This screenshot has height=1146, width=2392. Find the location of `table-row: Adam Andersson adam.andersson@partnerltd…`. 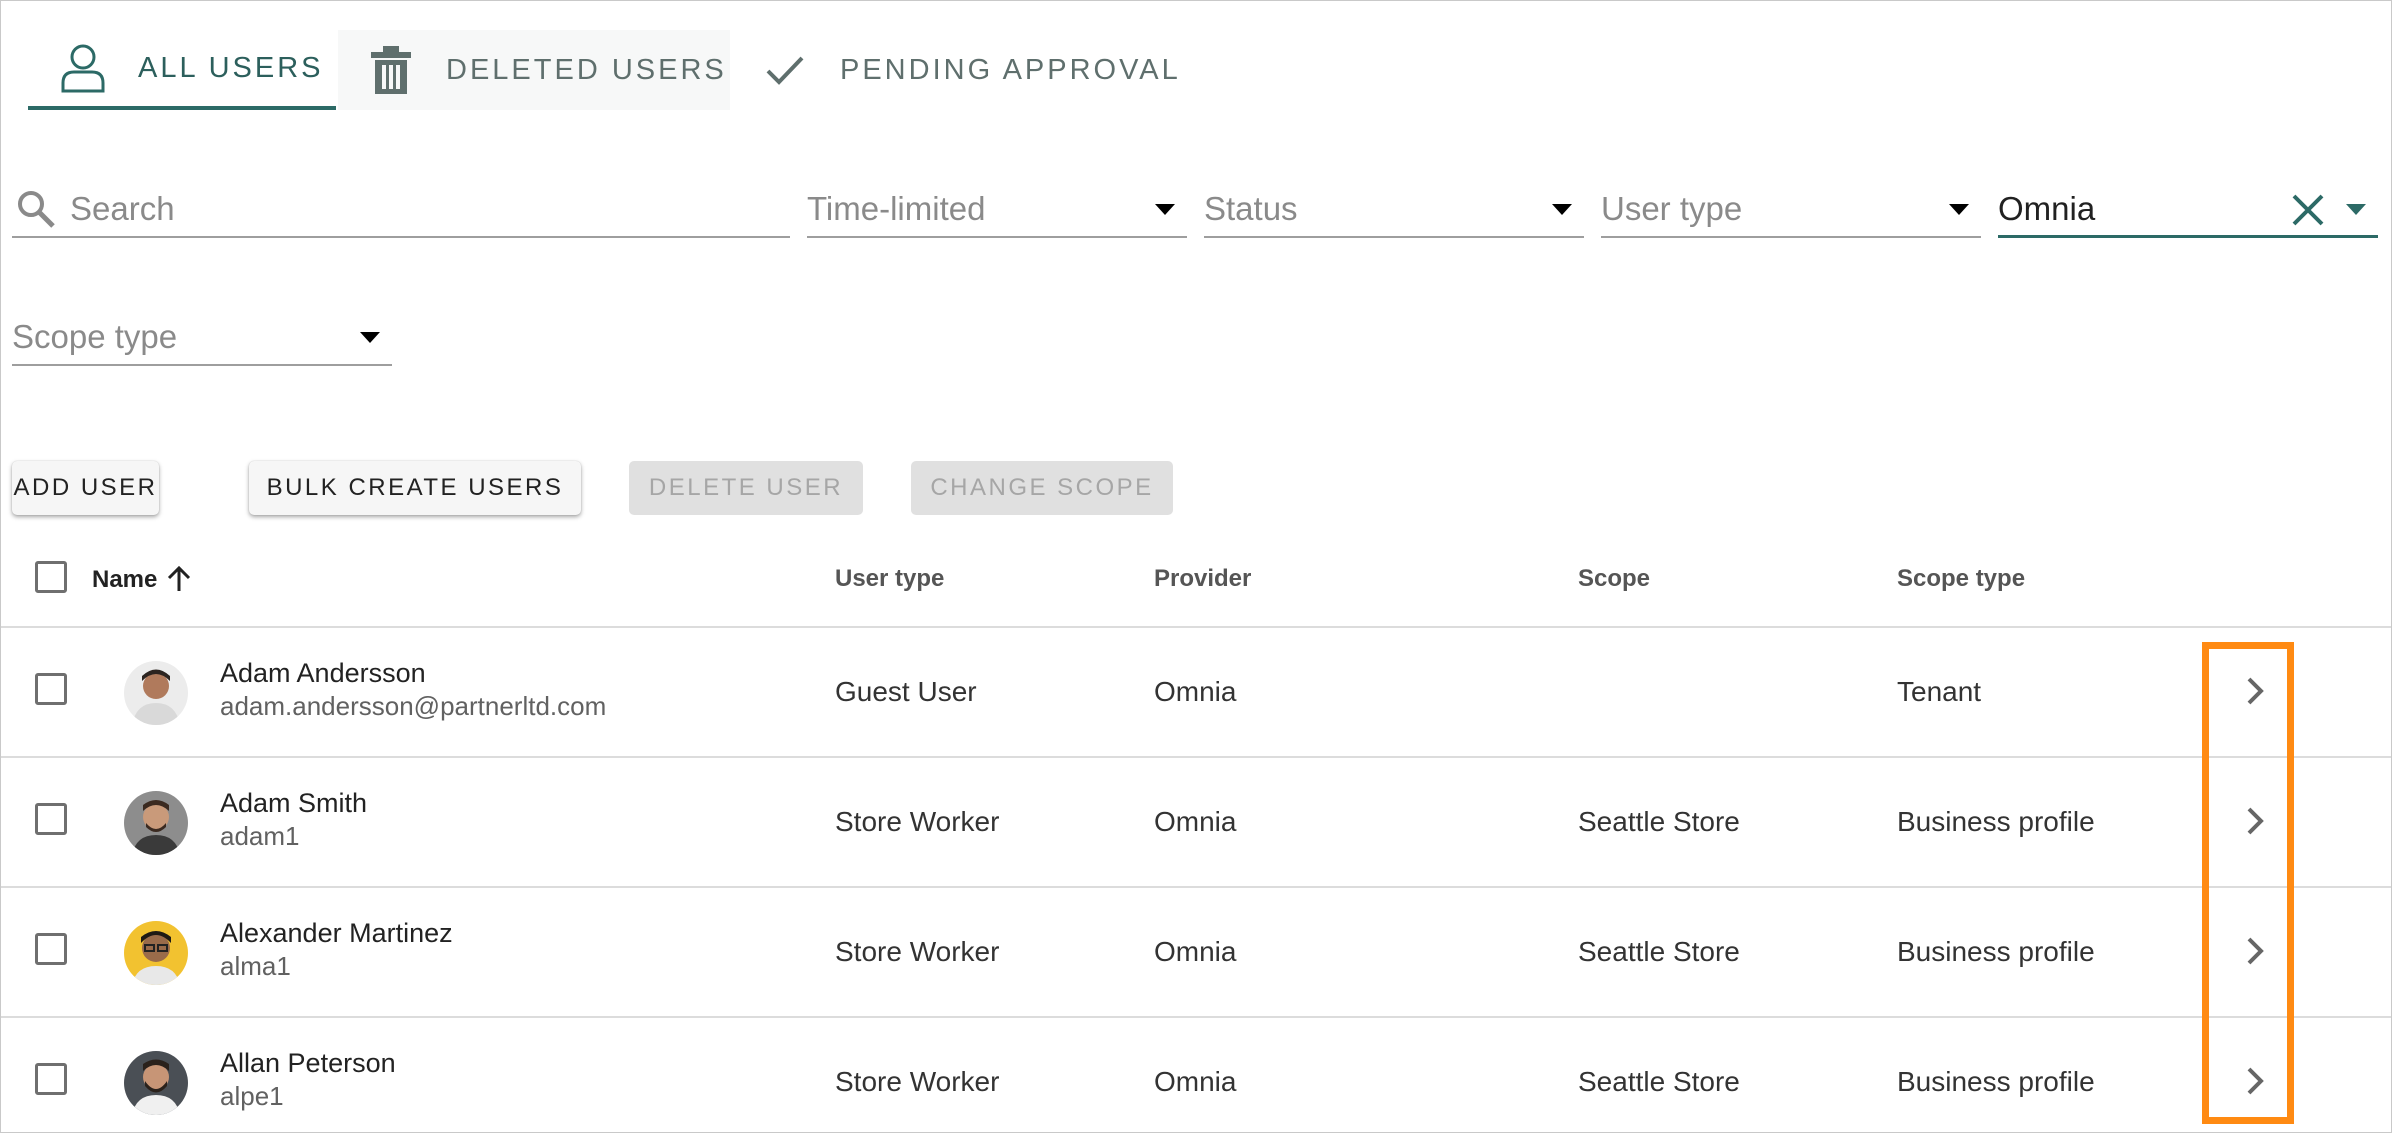

table-row: Adam Andersson adam.andersson@partnerltd… is located at coordinates (1196, 691).